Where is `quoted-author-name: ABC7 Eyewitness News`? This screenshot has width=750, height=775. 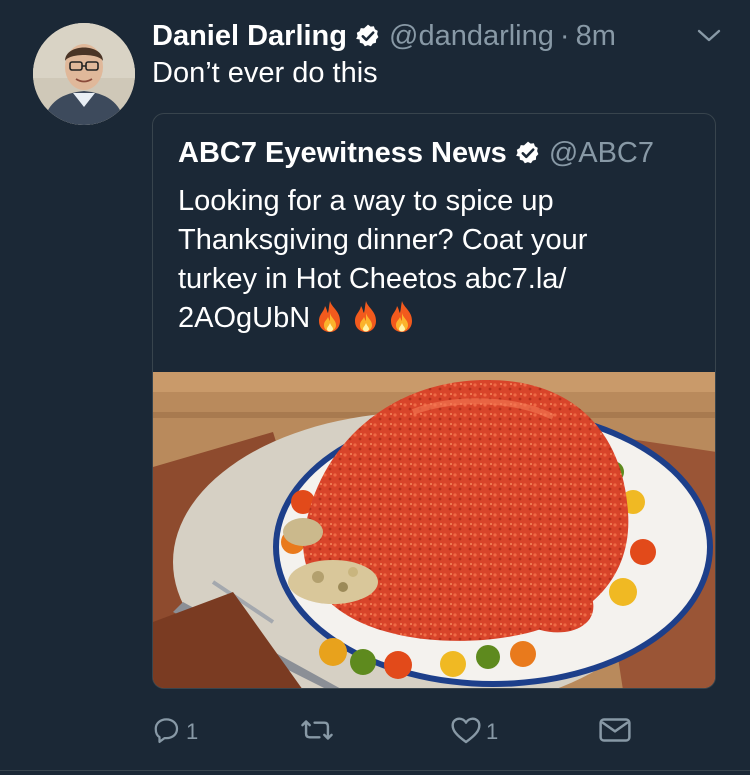
quoted-author-name: ABC7 Eyewitness News is located at coordinates (342, 152).